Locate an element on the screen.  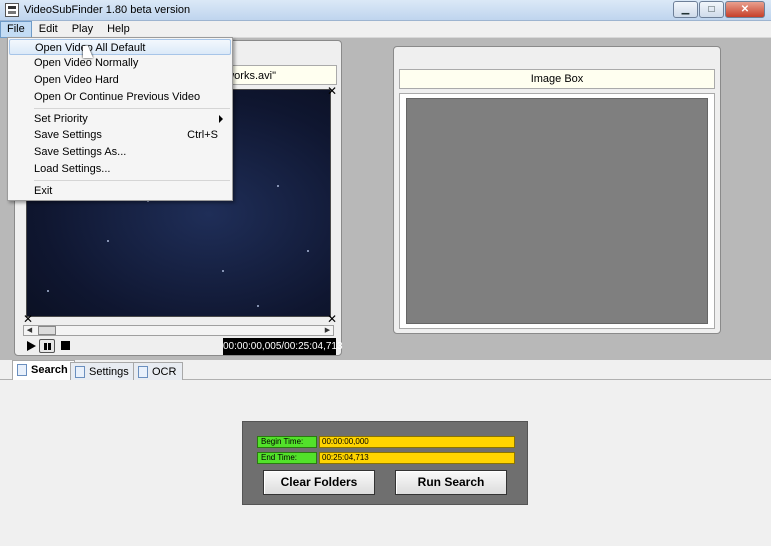
menu-open-video-hard: Open Video Hard is located at coordinates (120, 80).